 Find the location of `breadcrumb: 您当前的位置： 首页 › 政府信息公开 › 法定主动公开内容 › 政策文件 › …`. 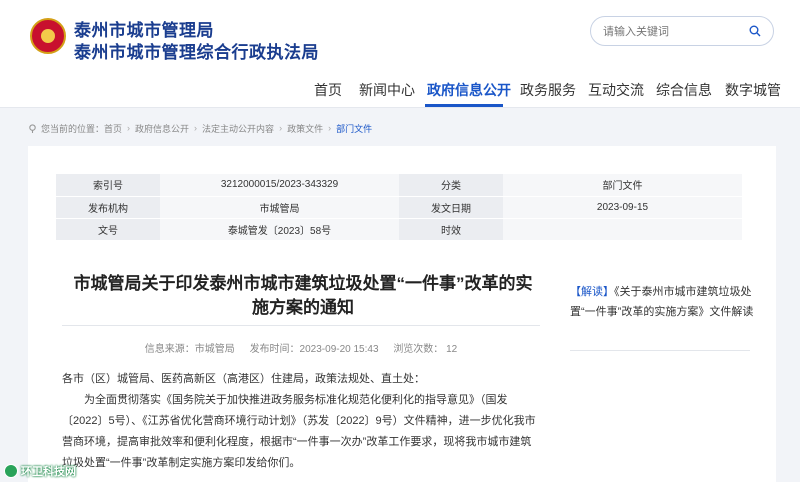

breadcrumb: 您当前的位置： 首页 › 政府信息公开 › 法定主动公开内容 › 政策文件 › … is located at coordinates (200, 128).